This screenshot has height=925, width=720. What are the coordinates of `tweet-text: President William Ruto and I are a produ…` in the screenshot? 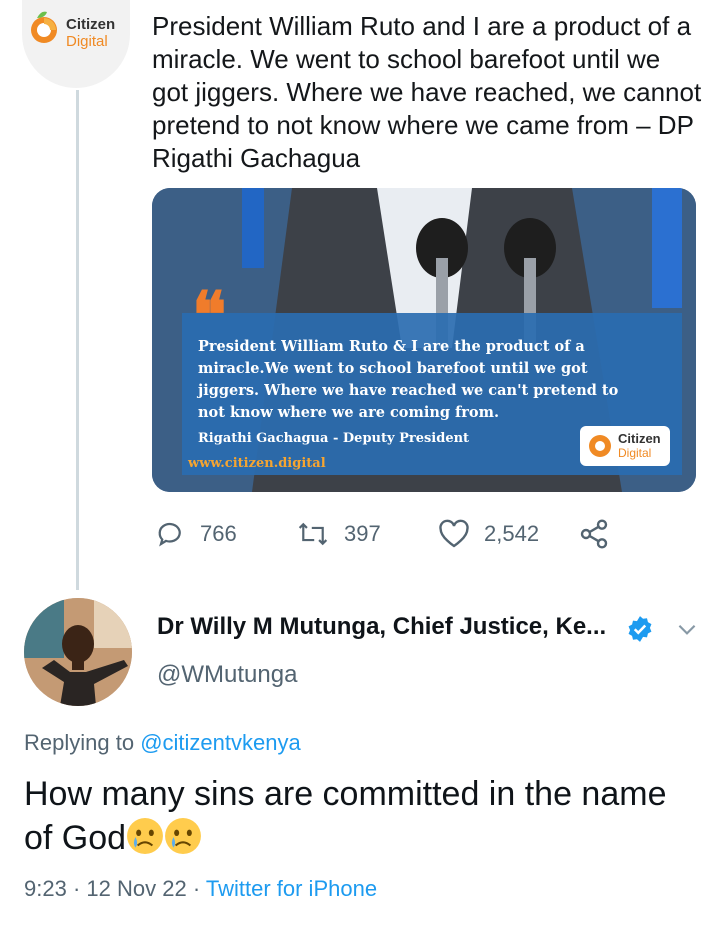 It's located at (427, 92).